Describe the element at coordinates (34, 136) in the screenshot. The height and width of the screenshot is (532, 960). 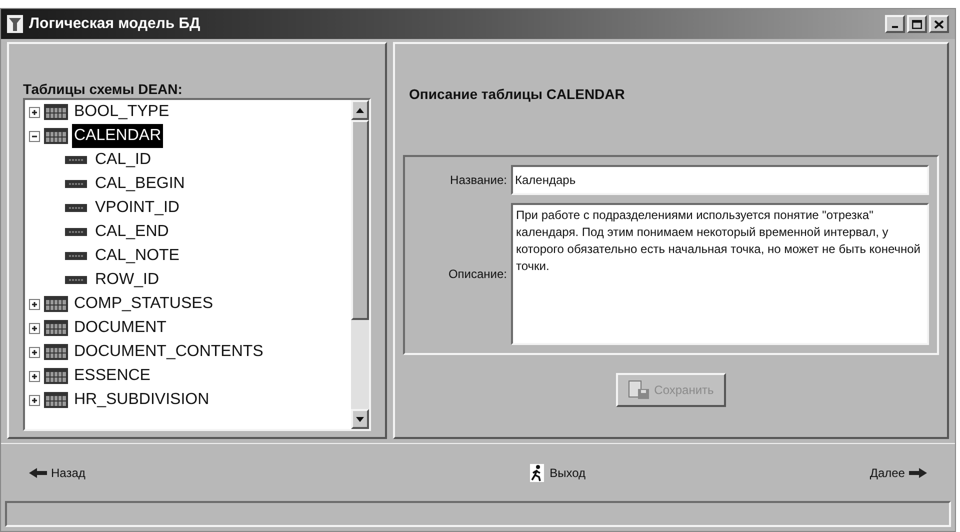
I see `collapse-icon` at that location.